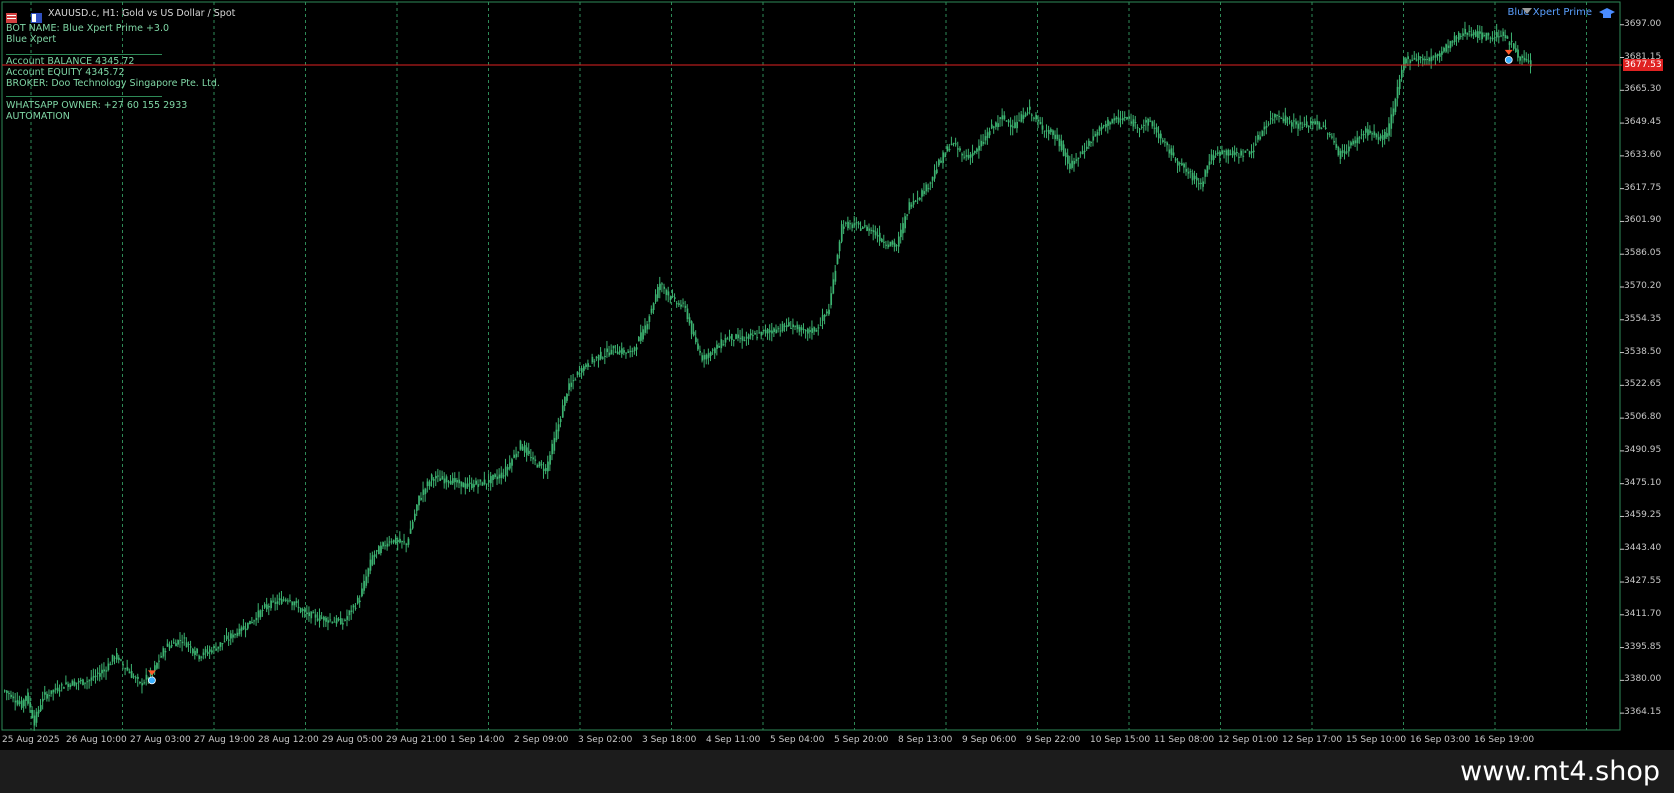 This screenshot has width=1674, height=793. I want to click on price-axis-label: 3364.15, so click(1643, 712).